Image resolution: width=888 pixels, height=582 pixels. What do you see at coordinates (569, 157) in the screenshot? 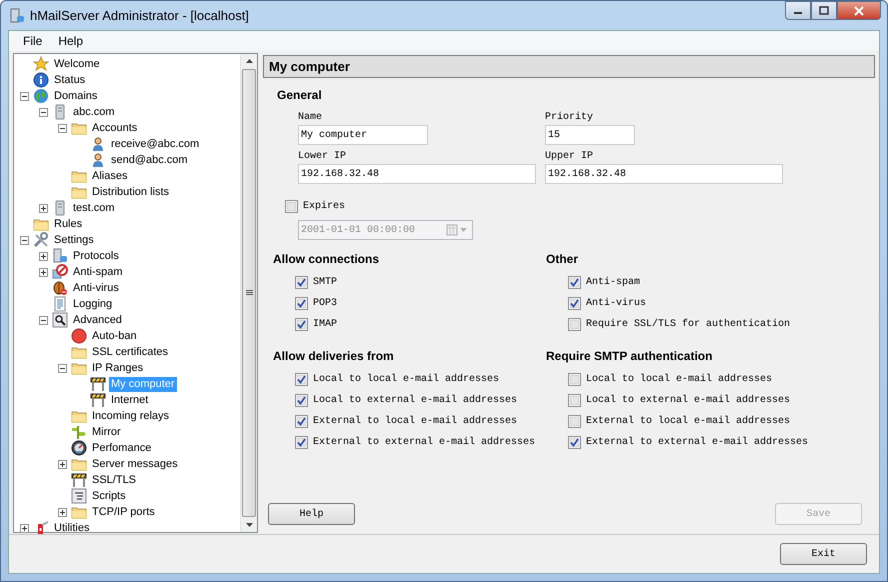
I see `field-label: Upper IP` at bounding box center [569, 157].